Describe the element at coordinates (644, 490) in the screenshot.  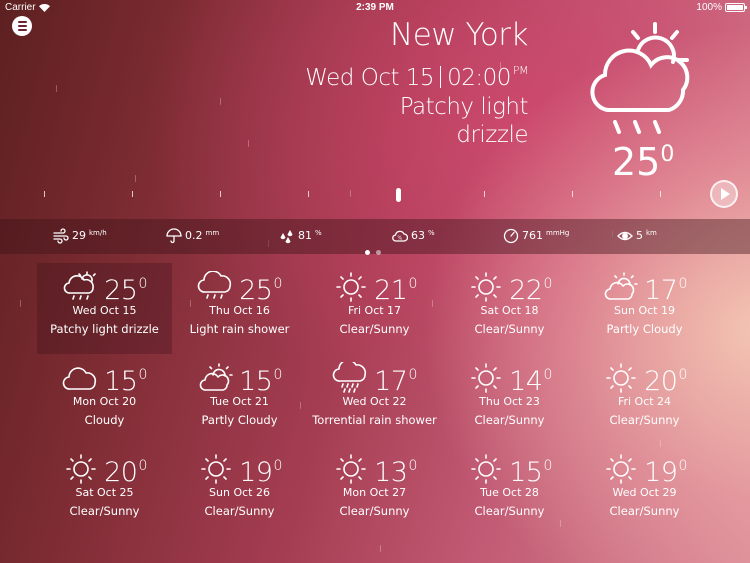
I see `forecast-day-card: 190 Wed Oct 29 Clear/Sunny` at that location.